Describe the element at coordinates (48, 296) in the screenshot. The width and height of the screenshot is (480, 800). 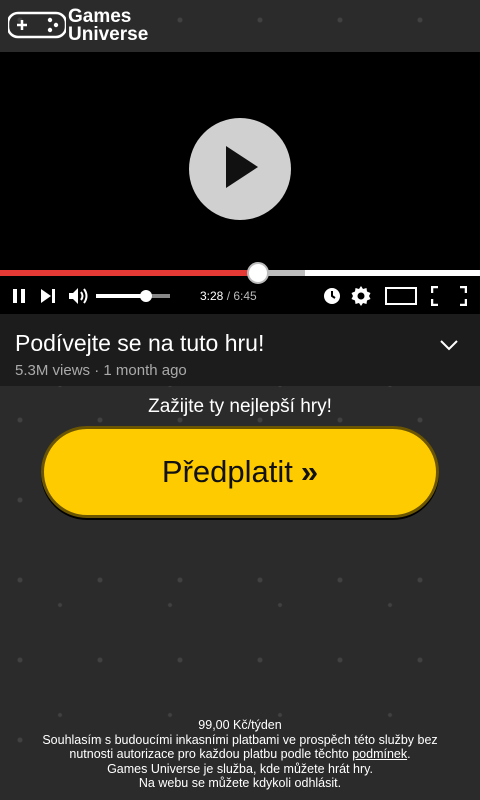
I see `next-icon` at that location.